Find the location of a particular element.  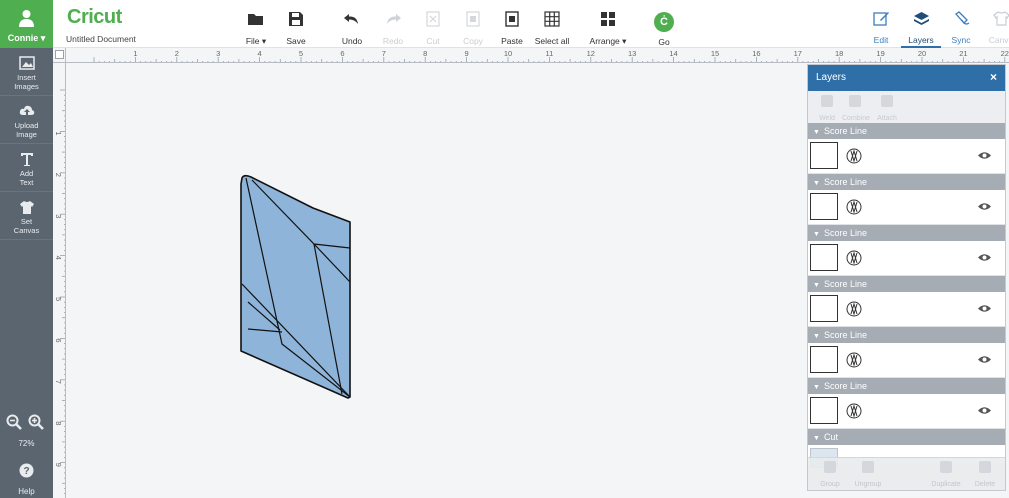

help-label: Help is located at coordinates (26, 491).